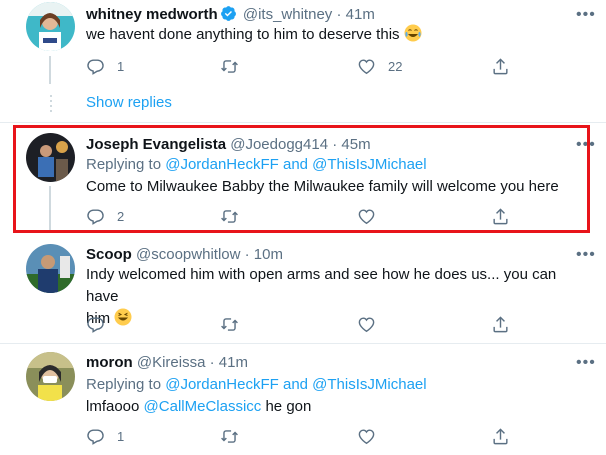 This screenshot has height=455, width=606. Describe the element at coordinates (321, 436) in the screenshot. I see `tweet-actions: 1` at that location.